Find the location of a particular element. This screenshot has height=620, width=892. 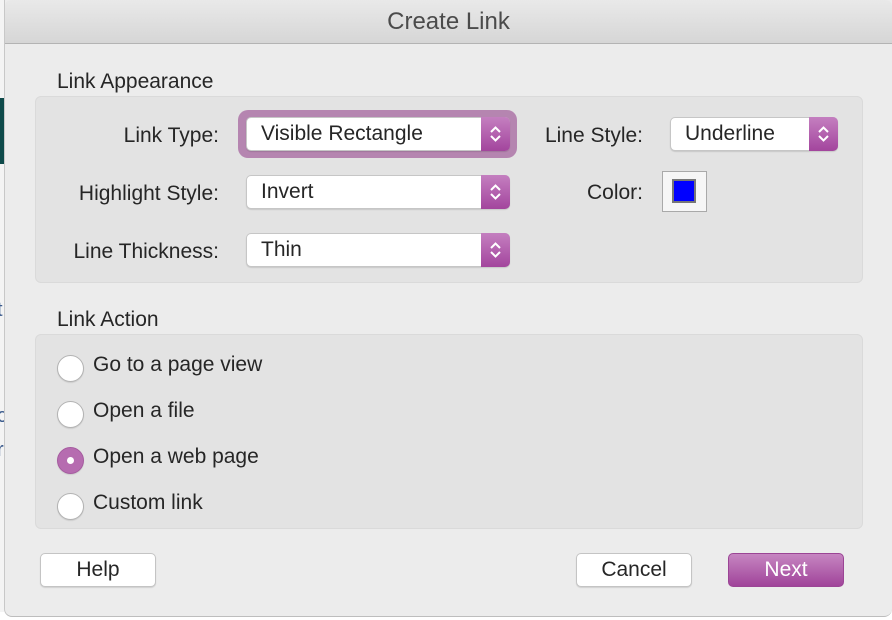

help-button: Help is located at coordinates (98, 570).